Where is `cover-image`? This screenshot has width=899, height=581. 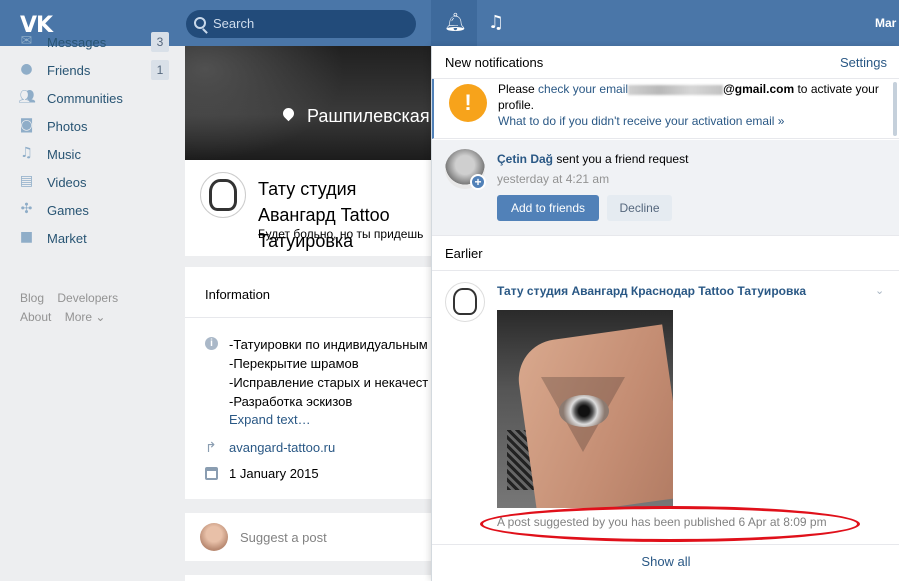 cover-image is located at coordinates (265, 103).